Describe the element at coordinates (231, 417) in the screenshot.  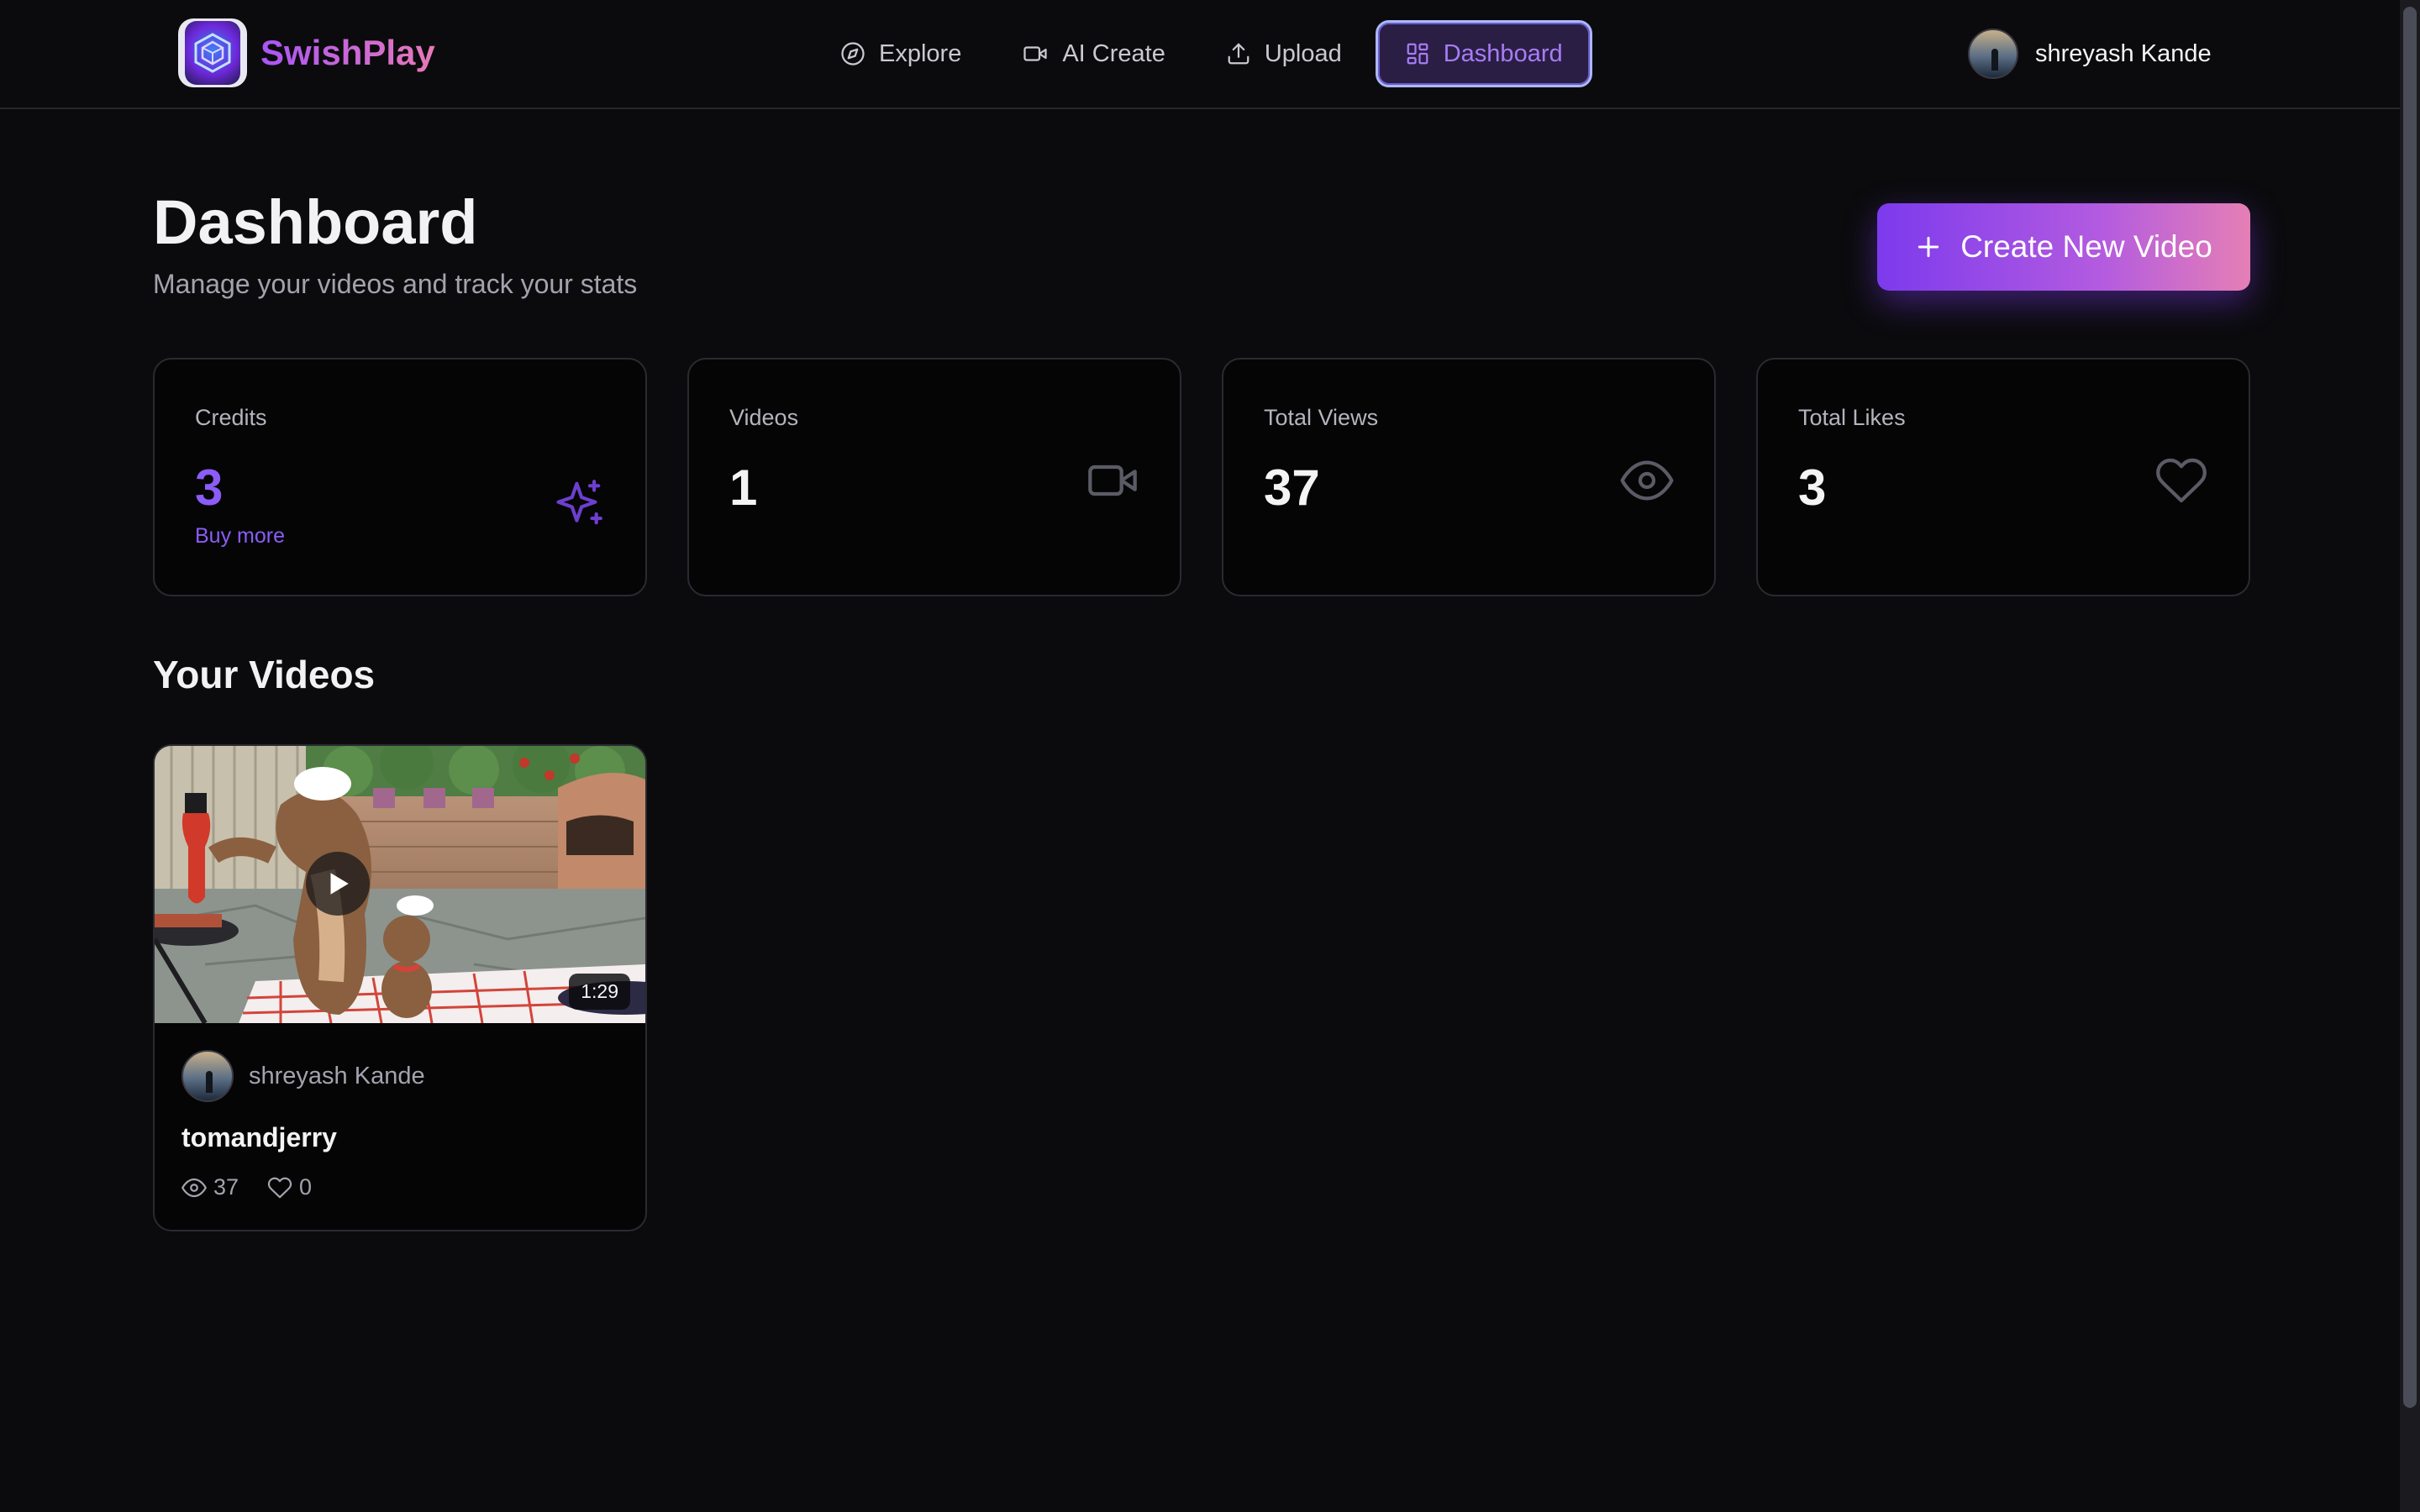
I see `stat-label: Credits` at that location.